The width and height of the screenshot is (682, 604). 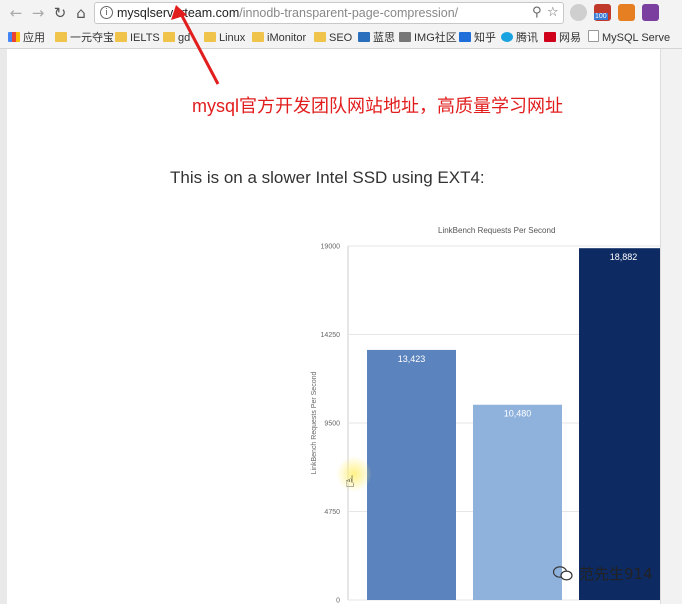 I want to click on y-tick-label: 9500, so click(x=332, y=424).